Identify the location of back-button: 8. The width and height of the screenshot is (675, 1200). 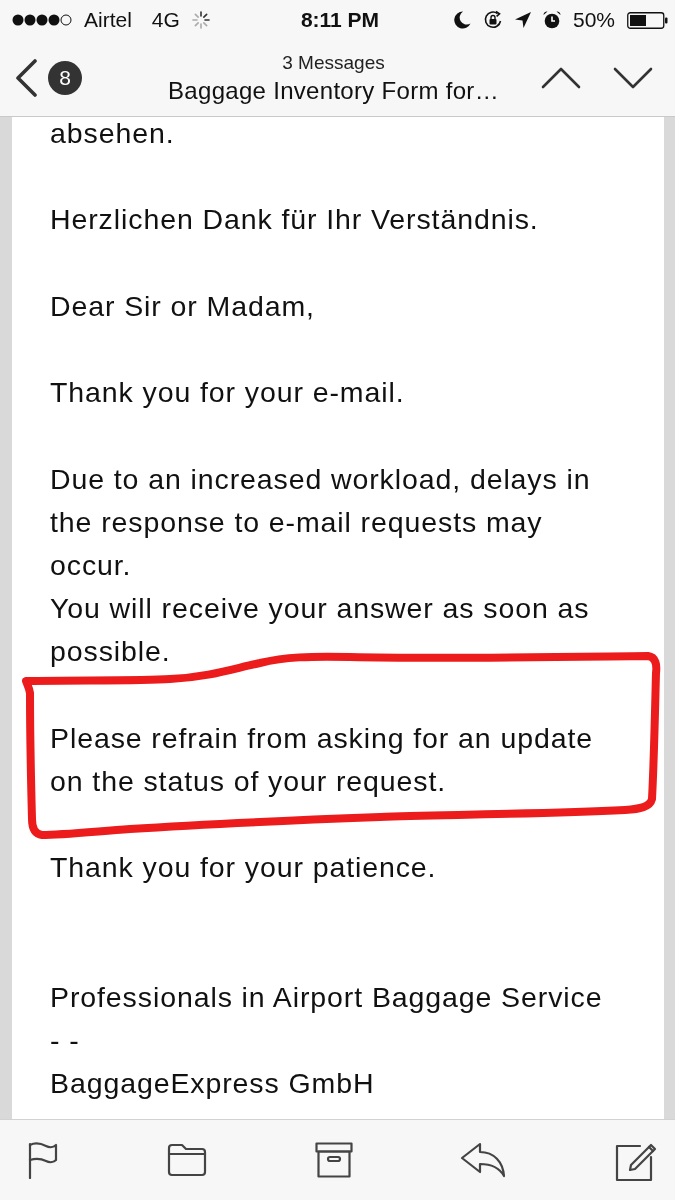
(48, 78).